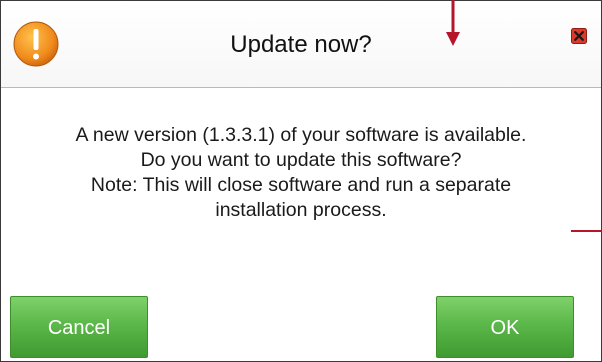 This screenshot has height=362, width=602. Describe the element at coordinates (453, 23) in the screenshot. I see `annotation-arrow-icon` at that location.